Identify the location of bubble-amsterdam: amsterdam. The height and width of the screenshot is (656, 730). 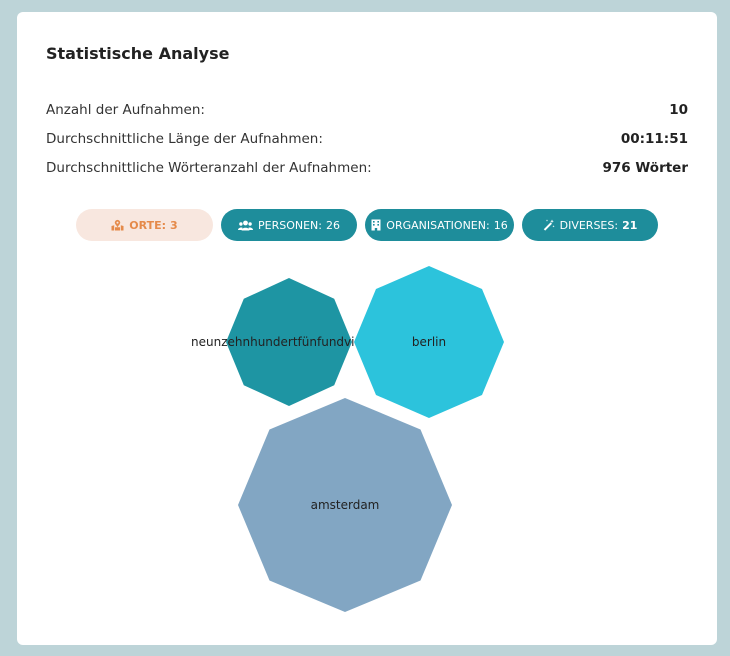
(345, 505).